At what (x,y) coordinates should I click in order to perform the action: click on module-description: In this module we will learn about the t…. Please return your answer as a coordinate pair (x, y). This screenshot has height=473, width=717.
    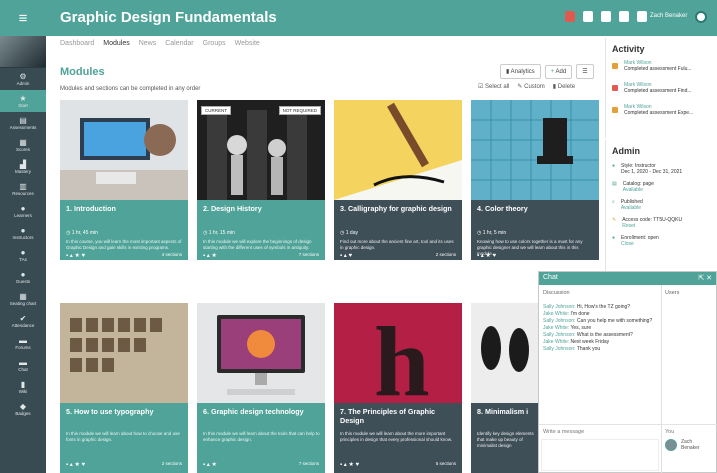
    Looking at the image, I should click on (261, 436).